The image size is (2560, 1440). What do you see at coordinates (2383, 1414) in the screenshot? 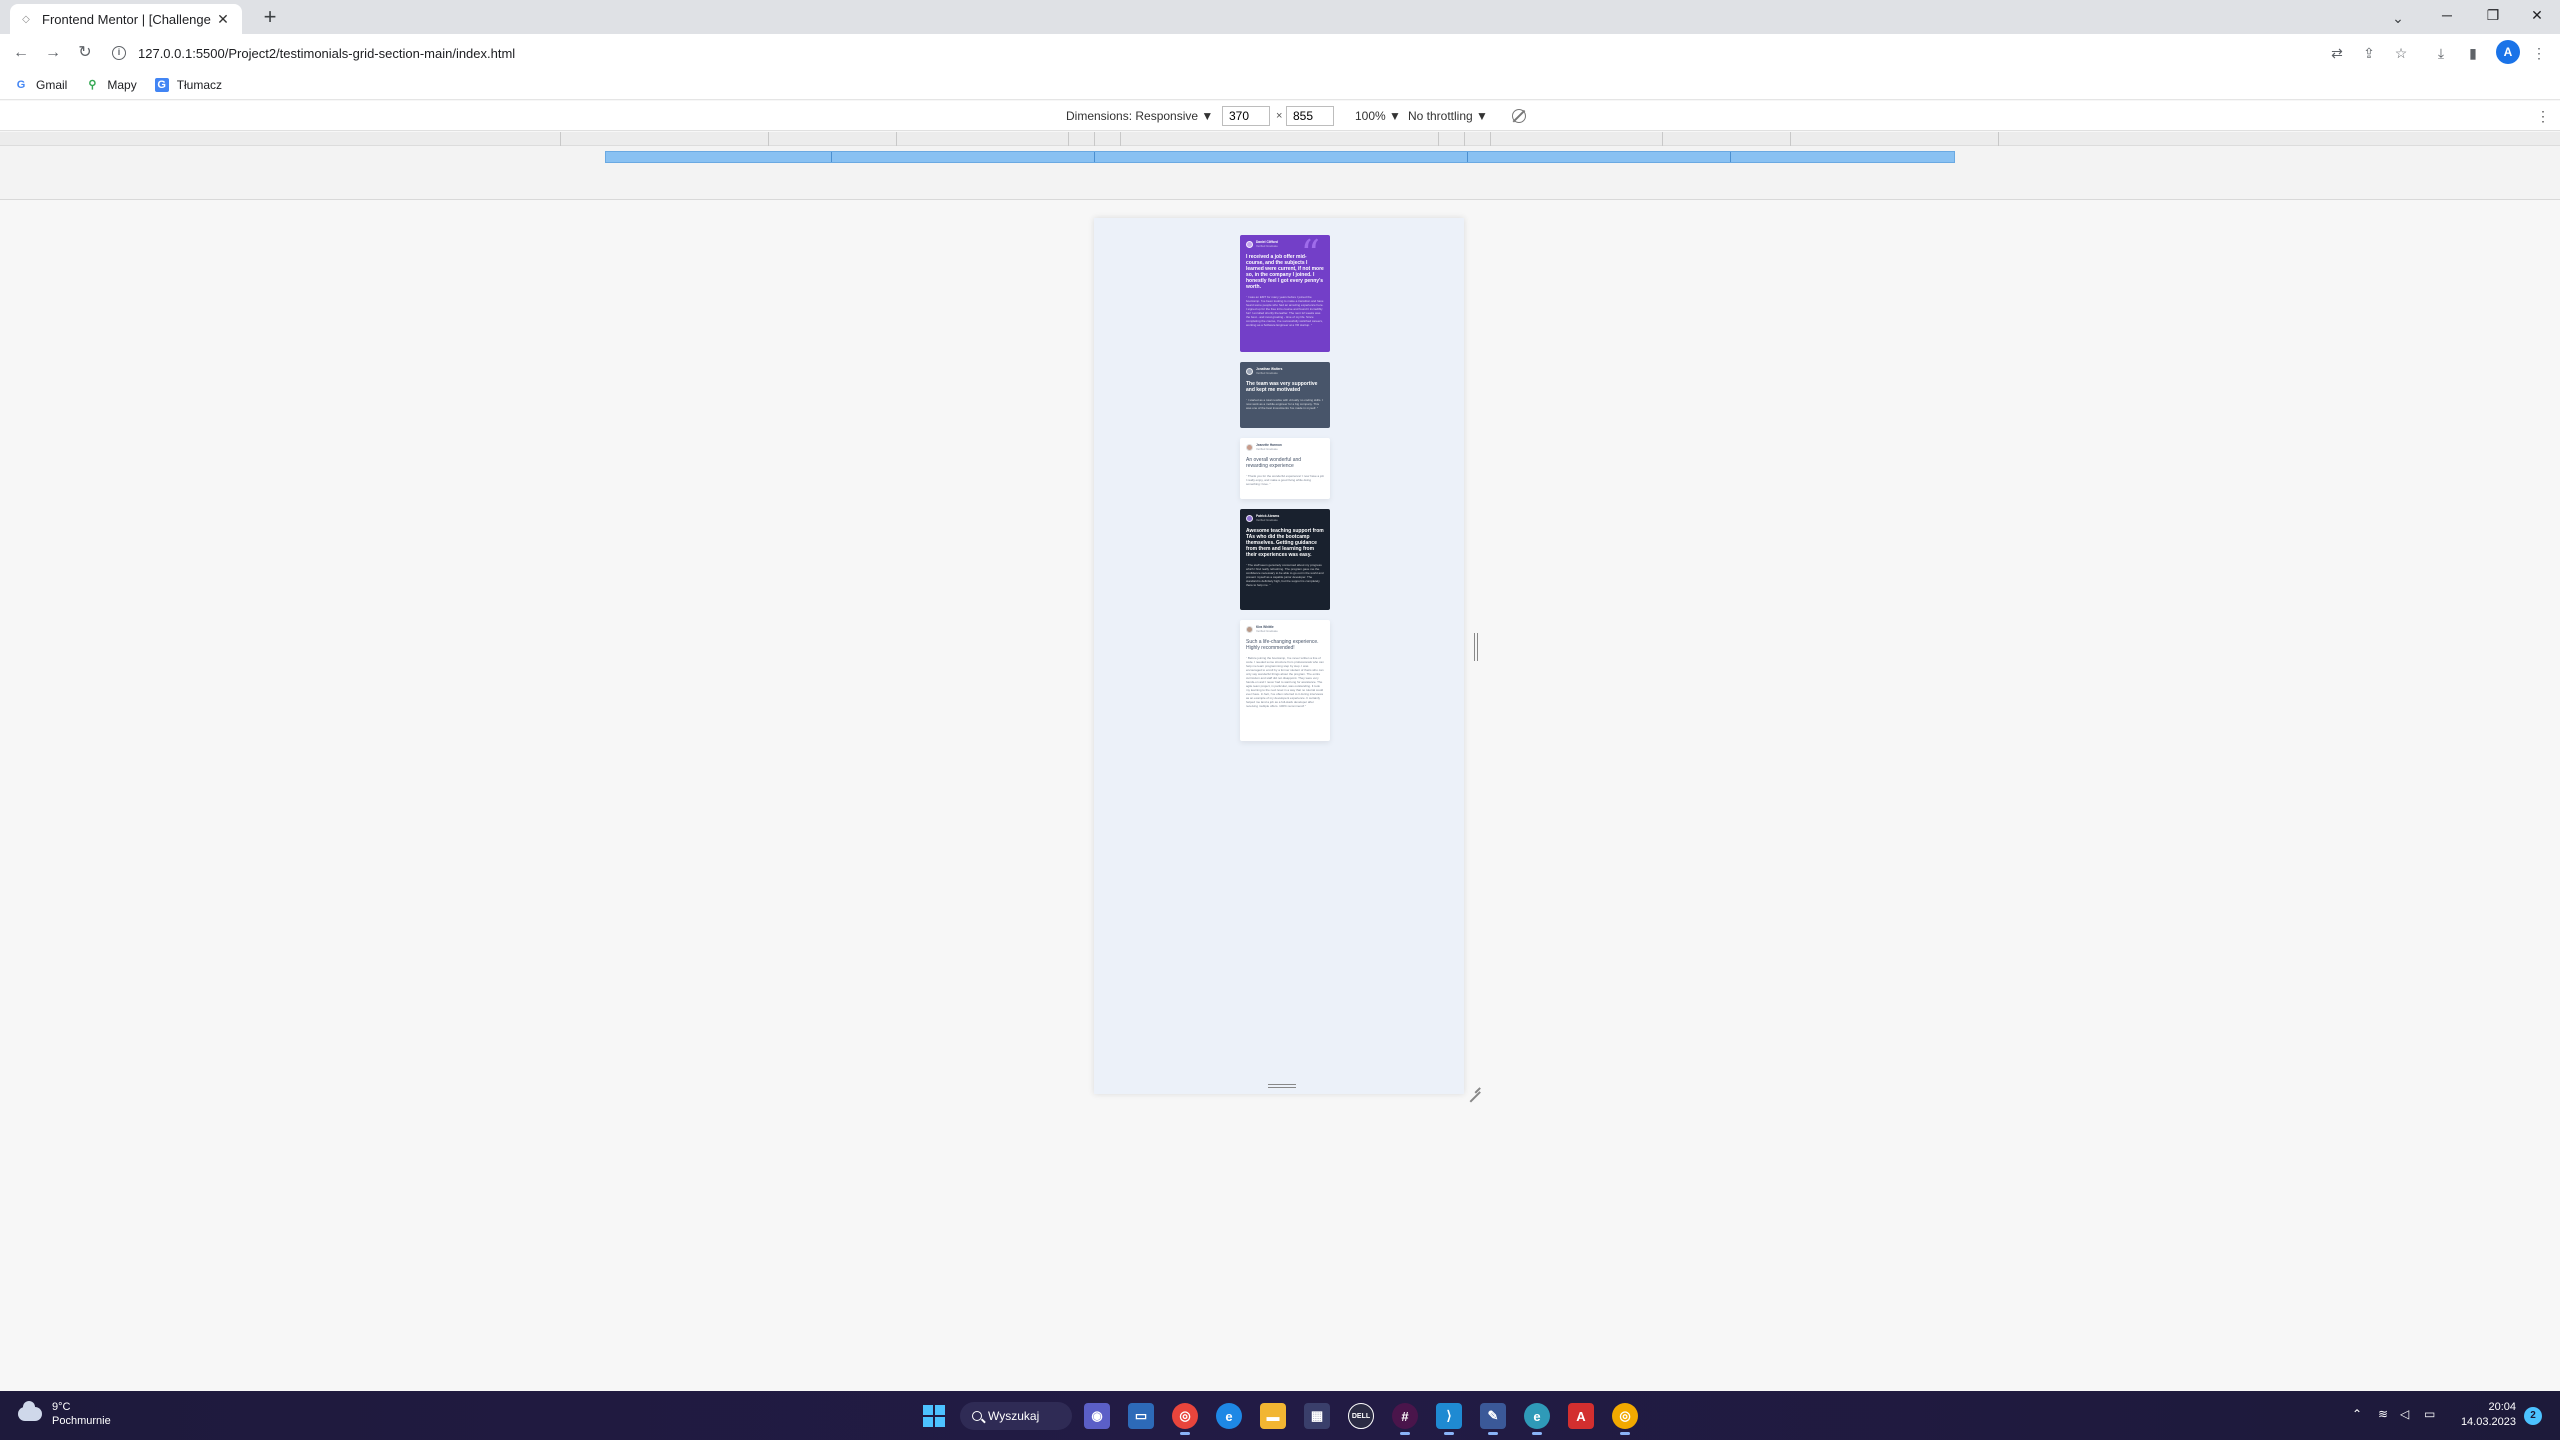
I see `wifi-icon: ≋` at bounding box center [2383, 1414].